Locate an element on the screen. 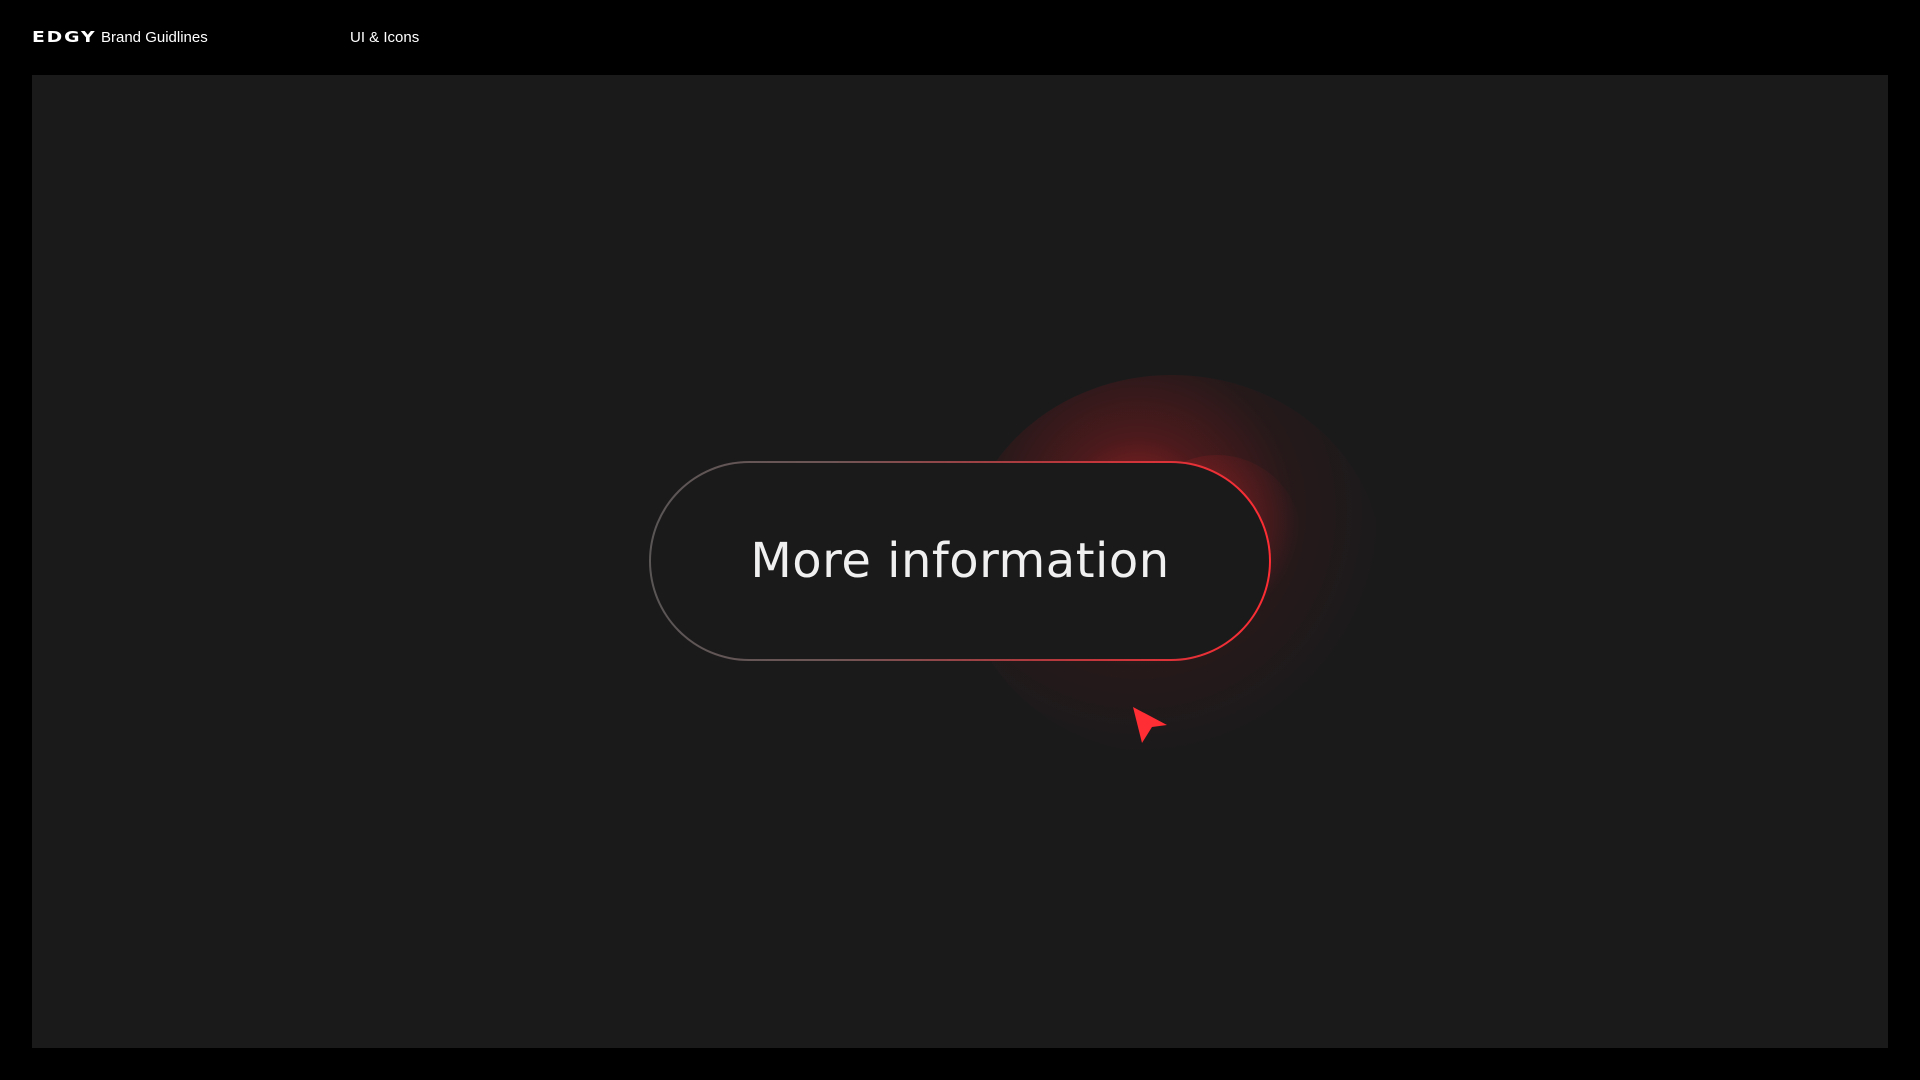 The height and width of the screenshot is (1080, 1920). more-information-button-label: More information is located at coordinates (960, 561).